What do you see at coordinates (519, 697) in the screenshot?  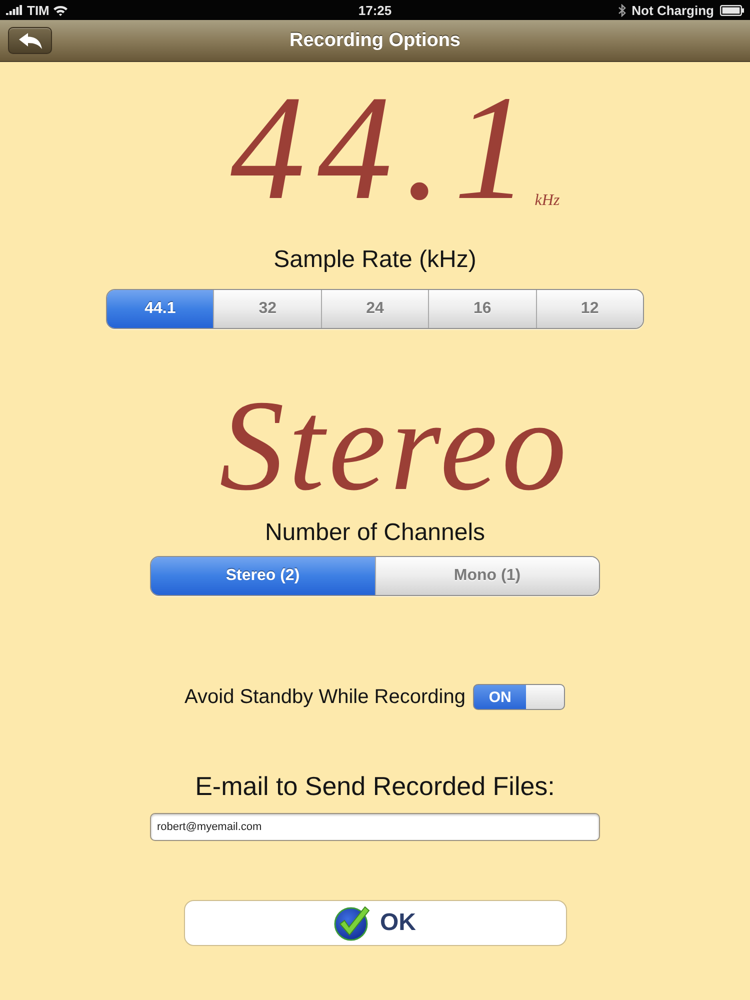 I see `toggle-switch: ON` at bounding box center [519, 697].